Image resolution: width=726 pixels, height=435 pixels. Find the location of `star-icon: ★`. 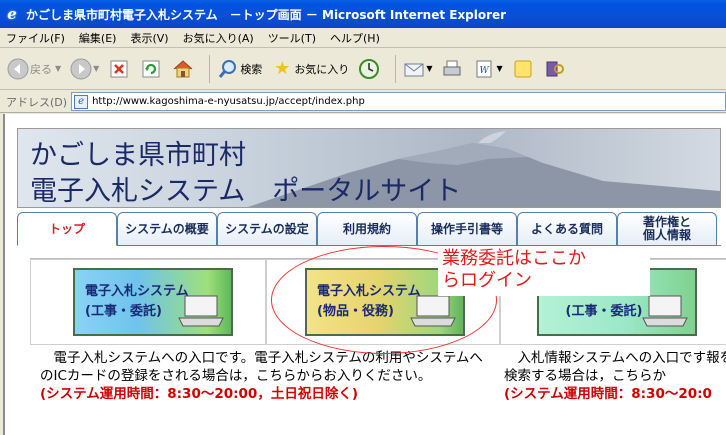

star-icon: ★ is located at coordinates (282, 68).